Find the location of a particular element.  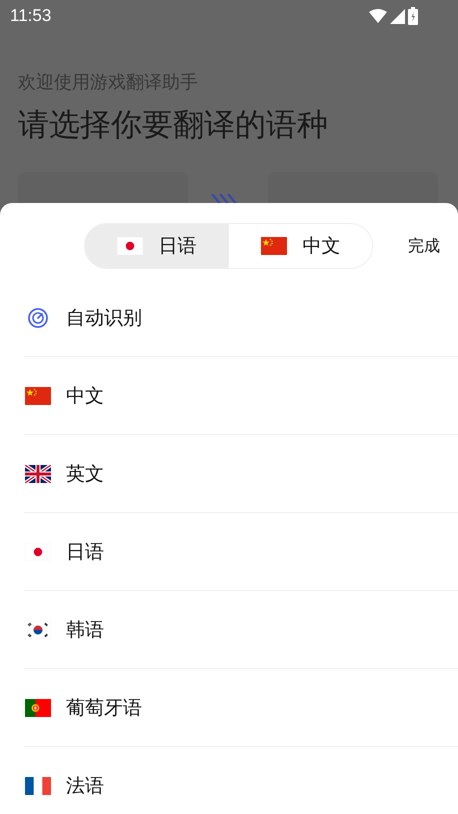

portugal-flag-icon is located at coordinates (38, 707).